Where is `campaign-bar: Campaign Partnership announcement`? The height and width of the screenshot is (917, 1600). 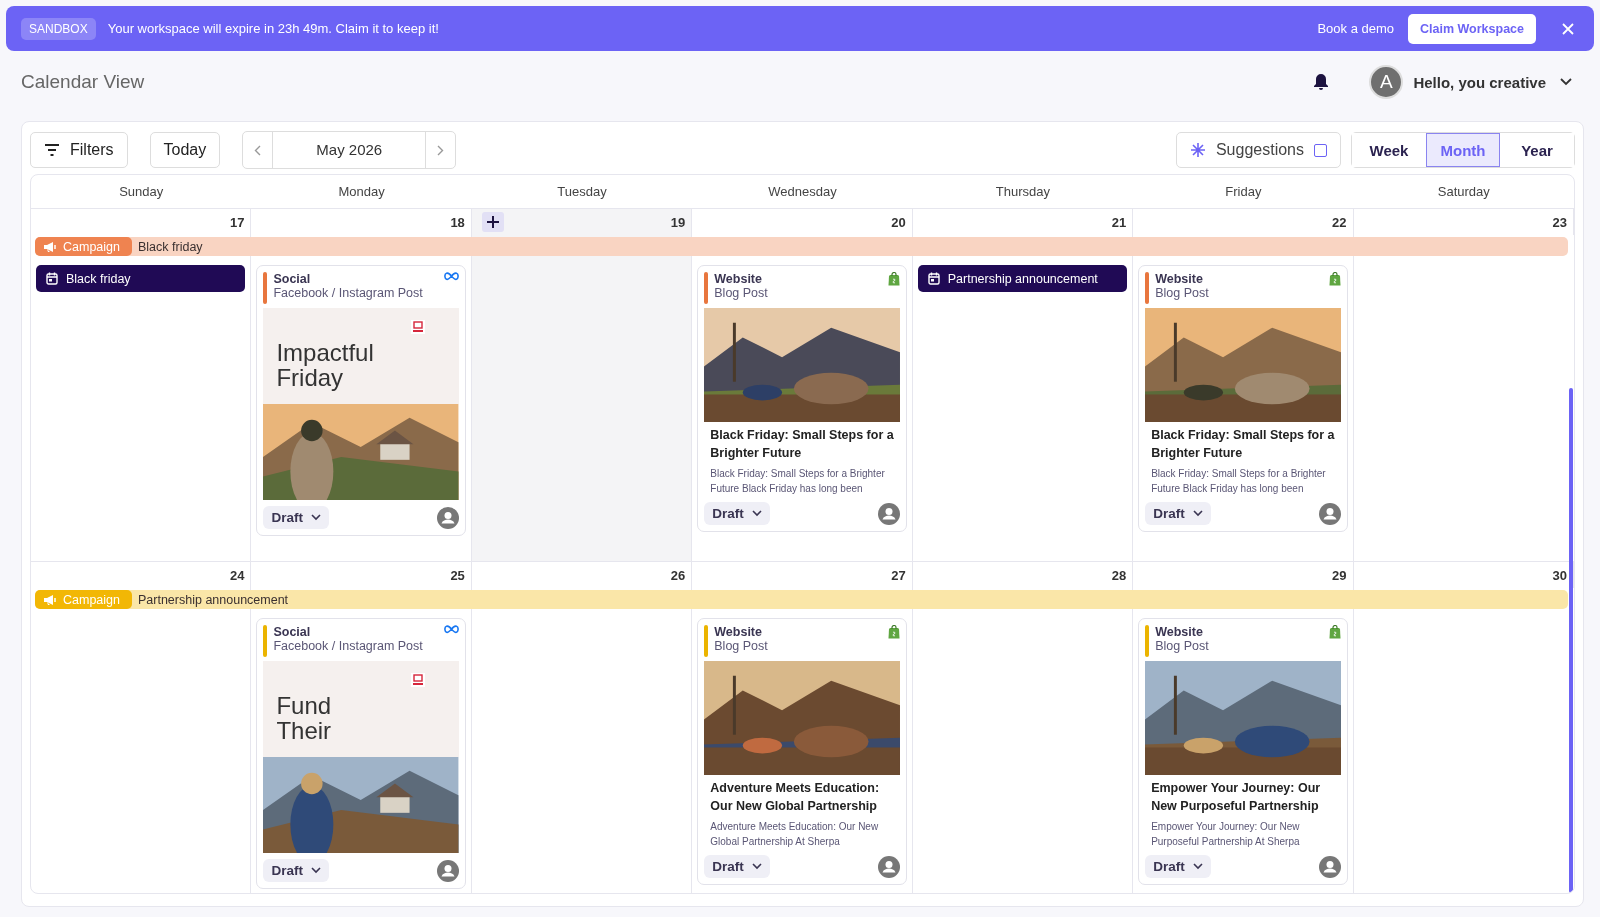
campaign-bar: Campaign Partnership announcement is located at coordinates (801, 599).